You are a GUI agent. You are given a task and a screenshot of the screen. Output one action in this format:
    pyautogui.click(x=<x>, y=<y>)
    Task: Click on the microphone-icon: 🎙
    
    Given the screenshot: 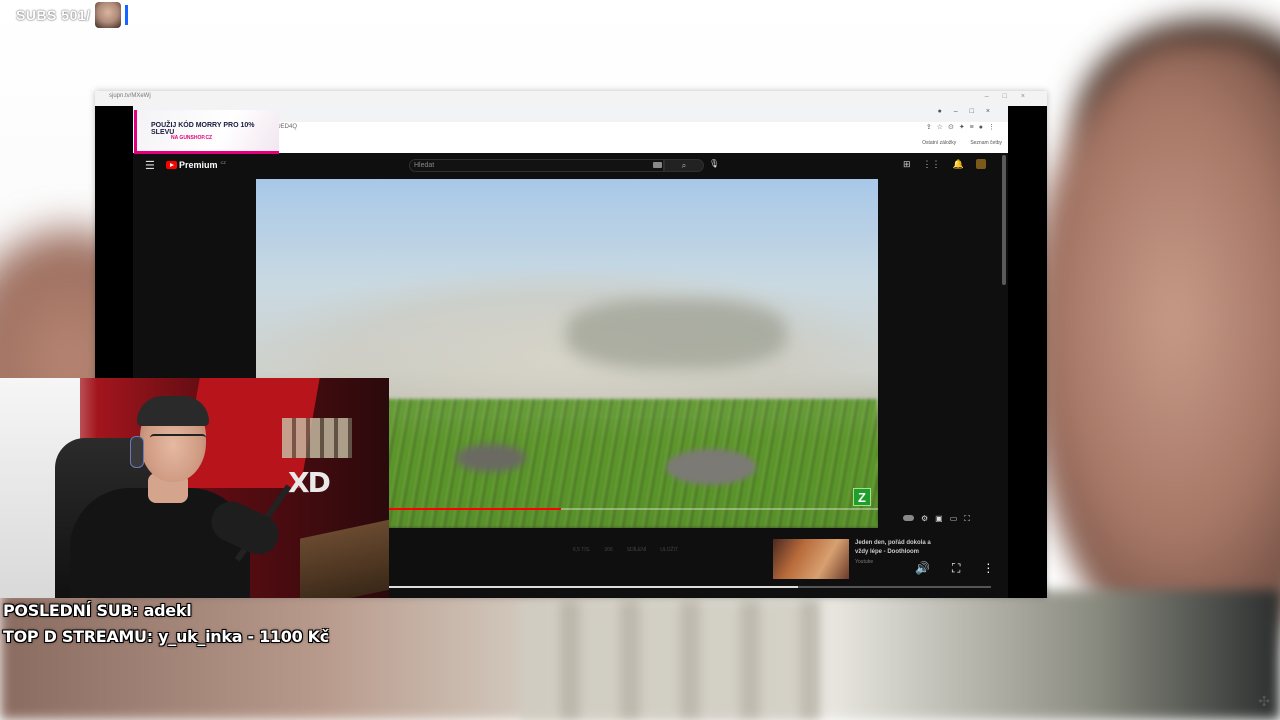 What is the action you would take?
    pyautogui.click(x=714, y=163)
    